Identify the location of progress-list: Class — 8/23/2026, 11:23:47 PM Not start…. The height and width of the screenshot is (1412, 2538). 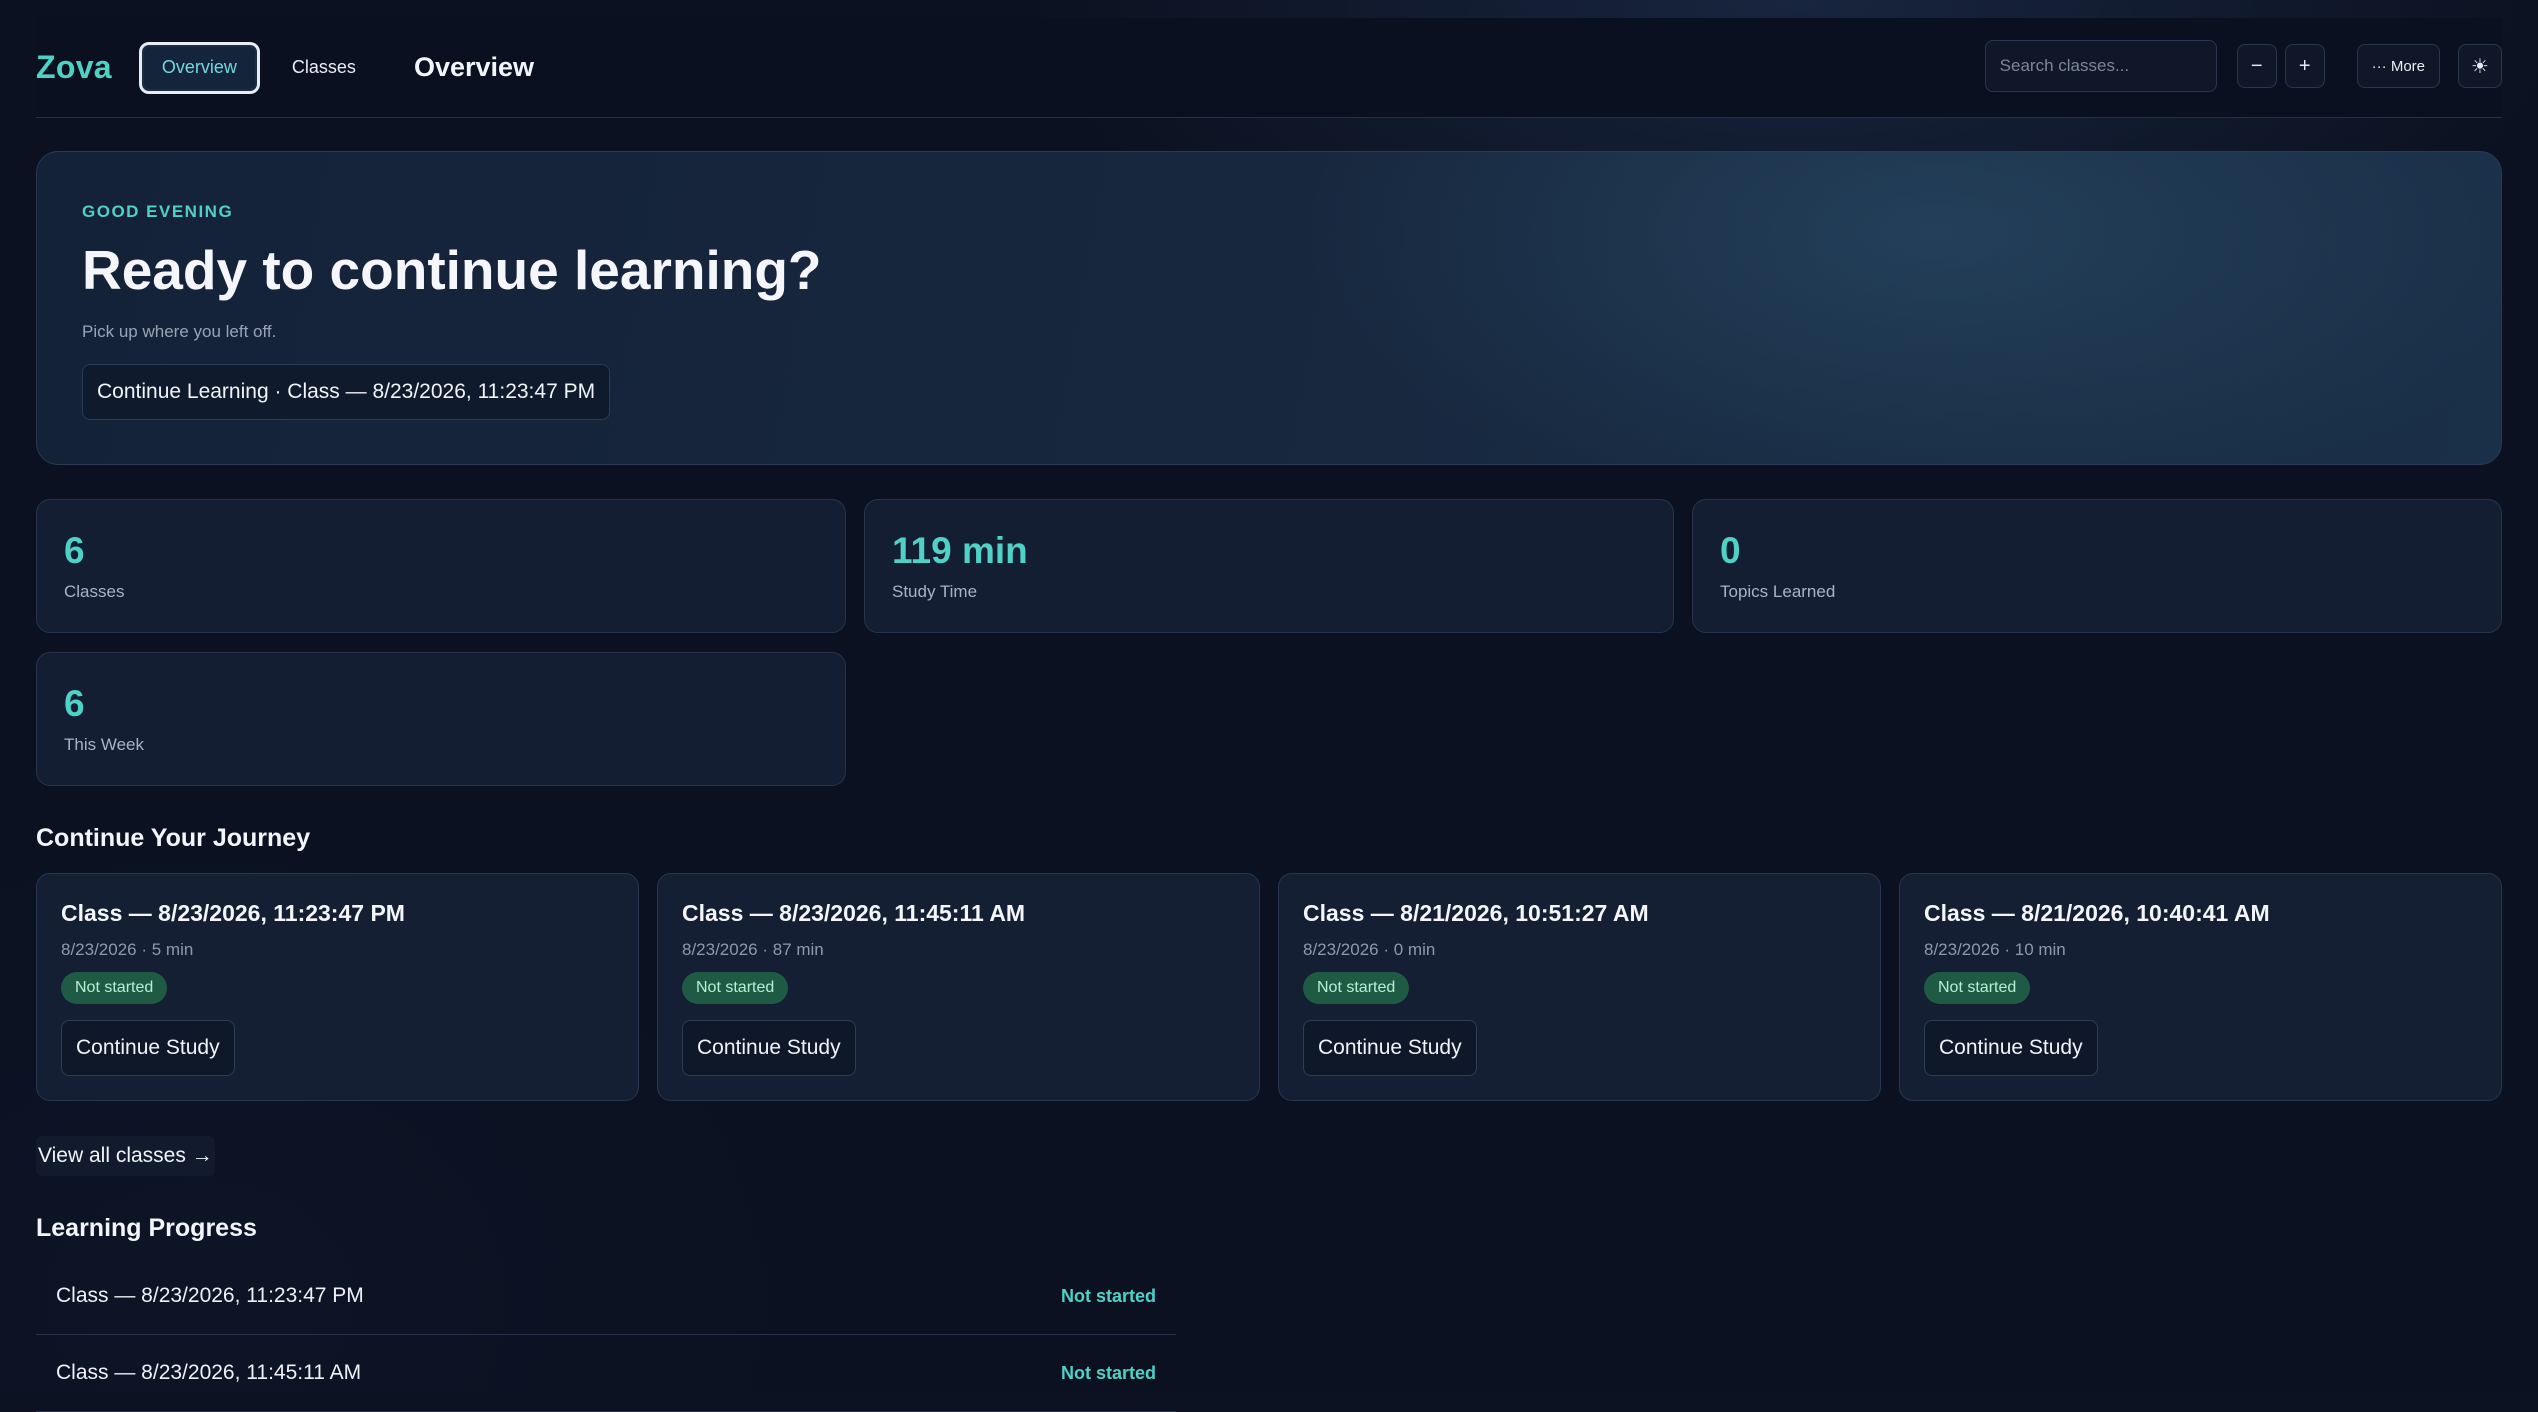
(606, 1335).